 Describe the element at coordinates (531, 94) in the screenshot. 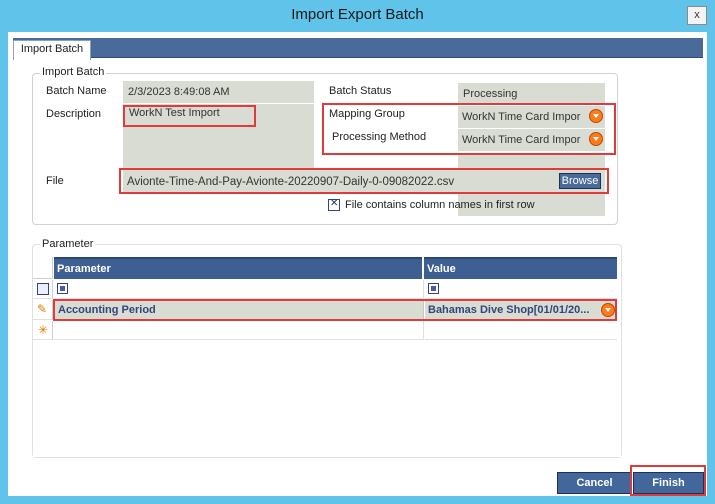

I see `batch-status-field: Processing` at that location.